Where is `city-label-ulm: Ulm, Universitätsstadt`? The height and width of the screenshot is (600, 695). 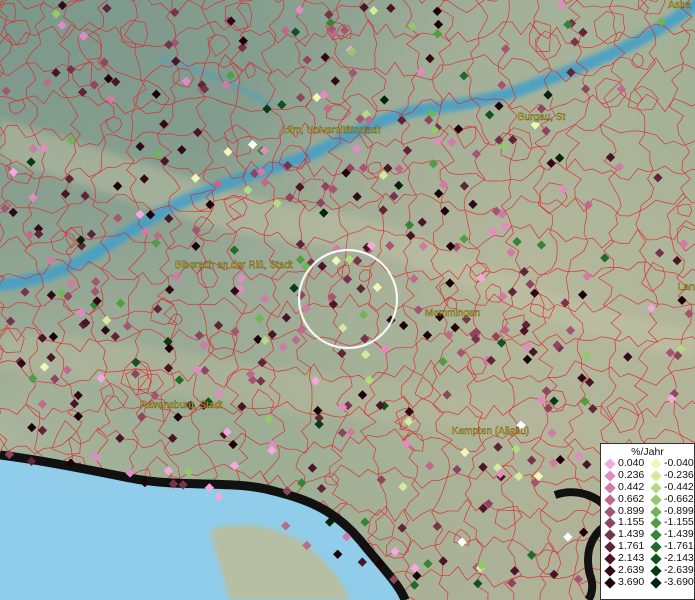 city-label-ulm: Ulm, Universitätsstadt is located at coordinates (331, 130).